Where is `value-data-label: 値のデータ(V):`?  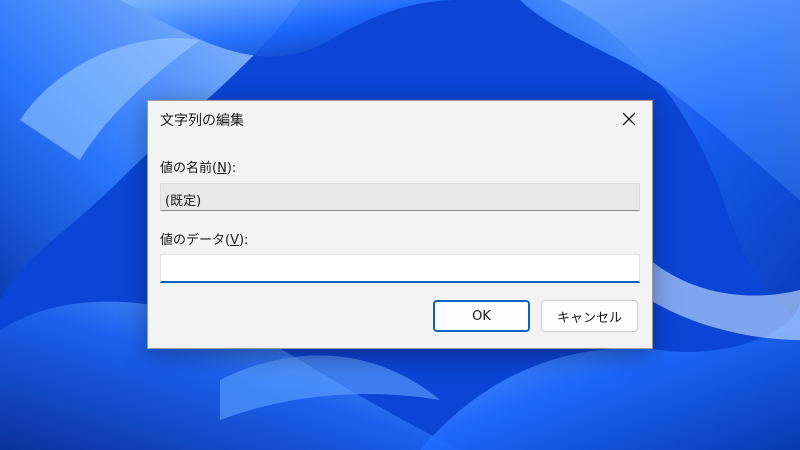 value-data-label: 値のデータ(V): is located at coordinates (204, 238).